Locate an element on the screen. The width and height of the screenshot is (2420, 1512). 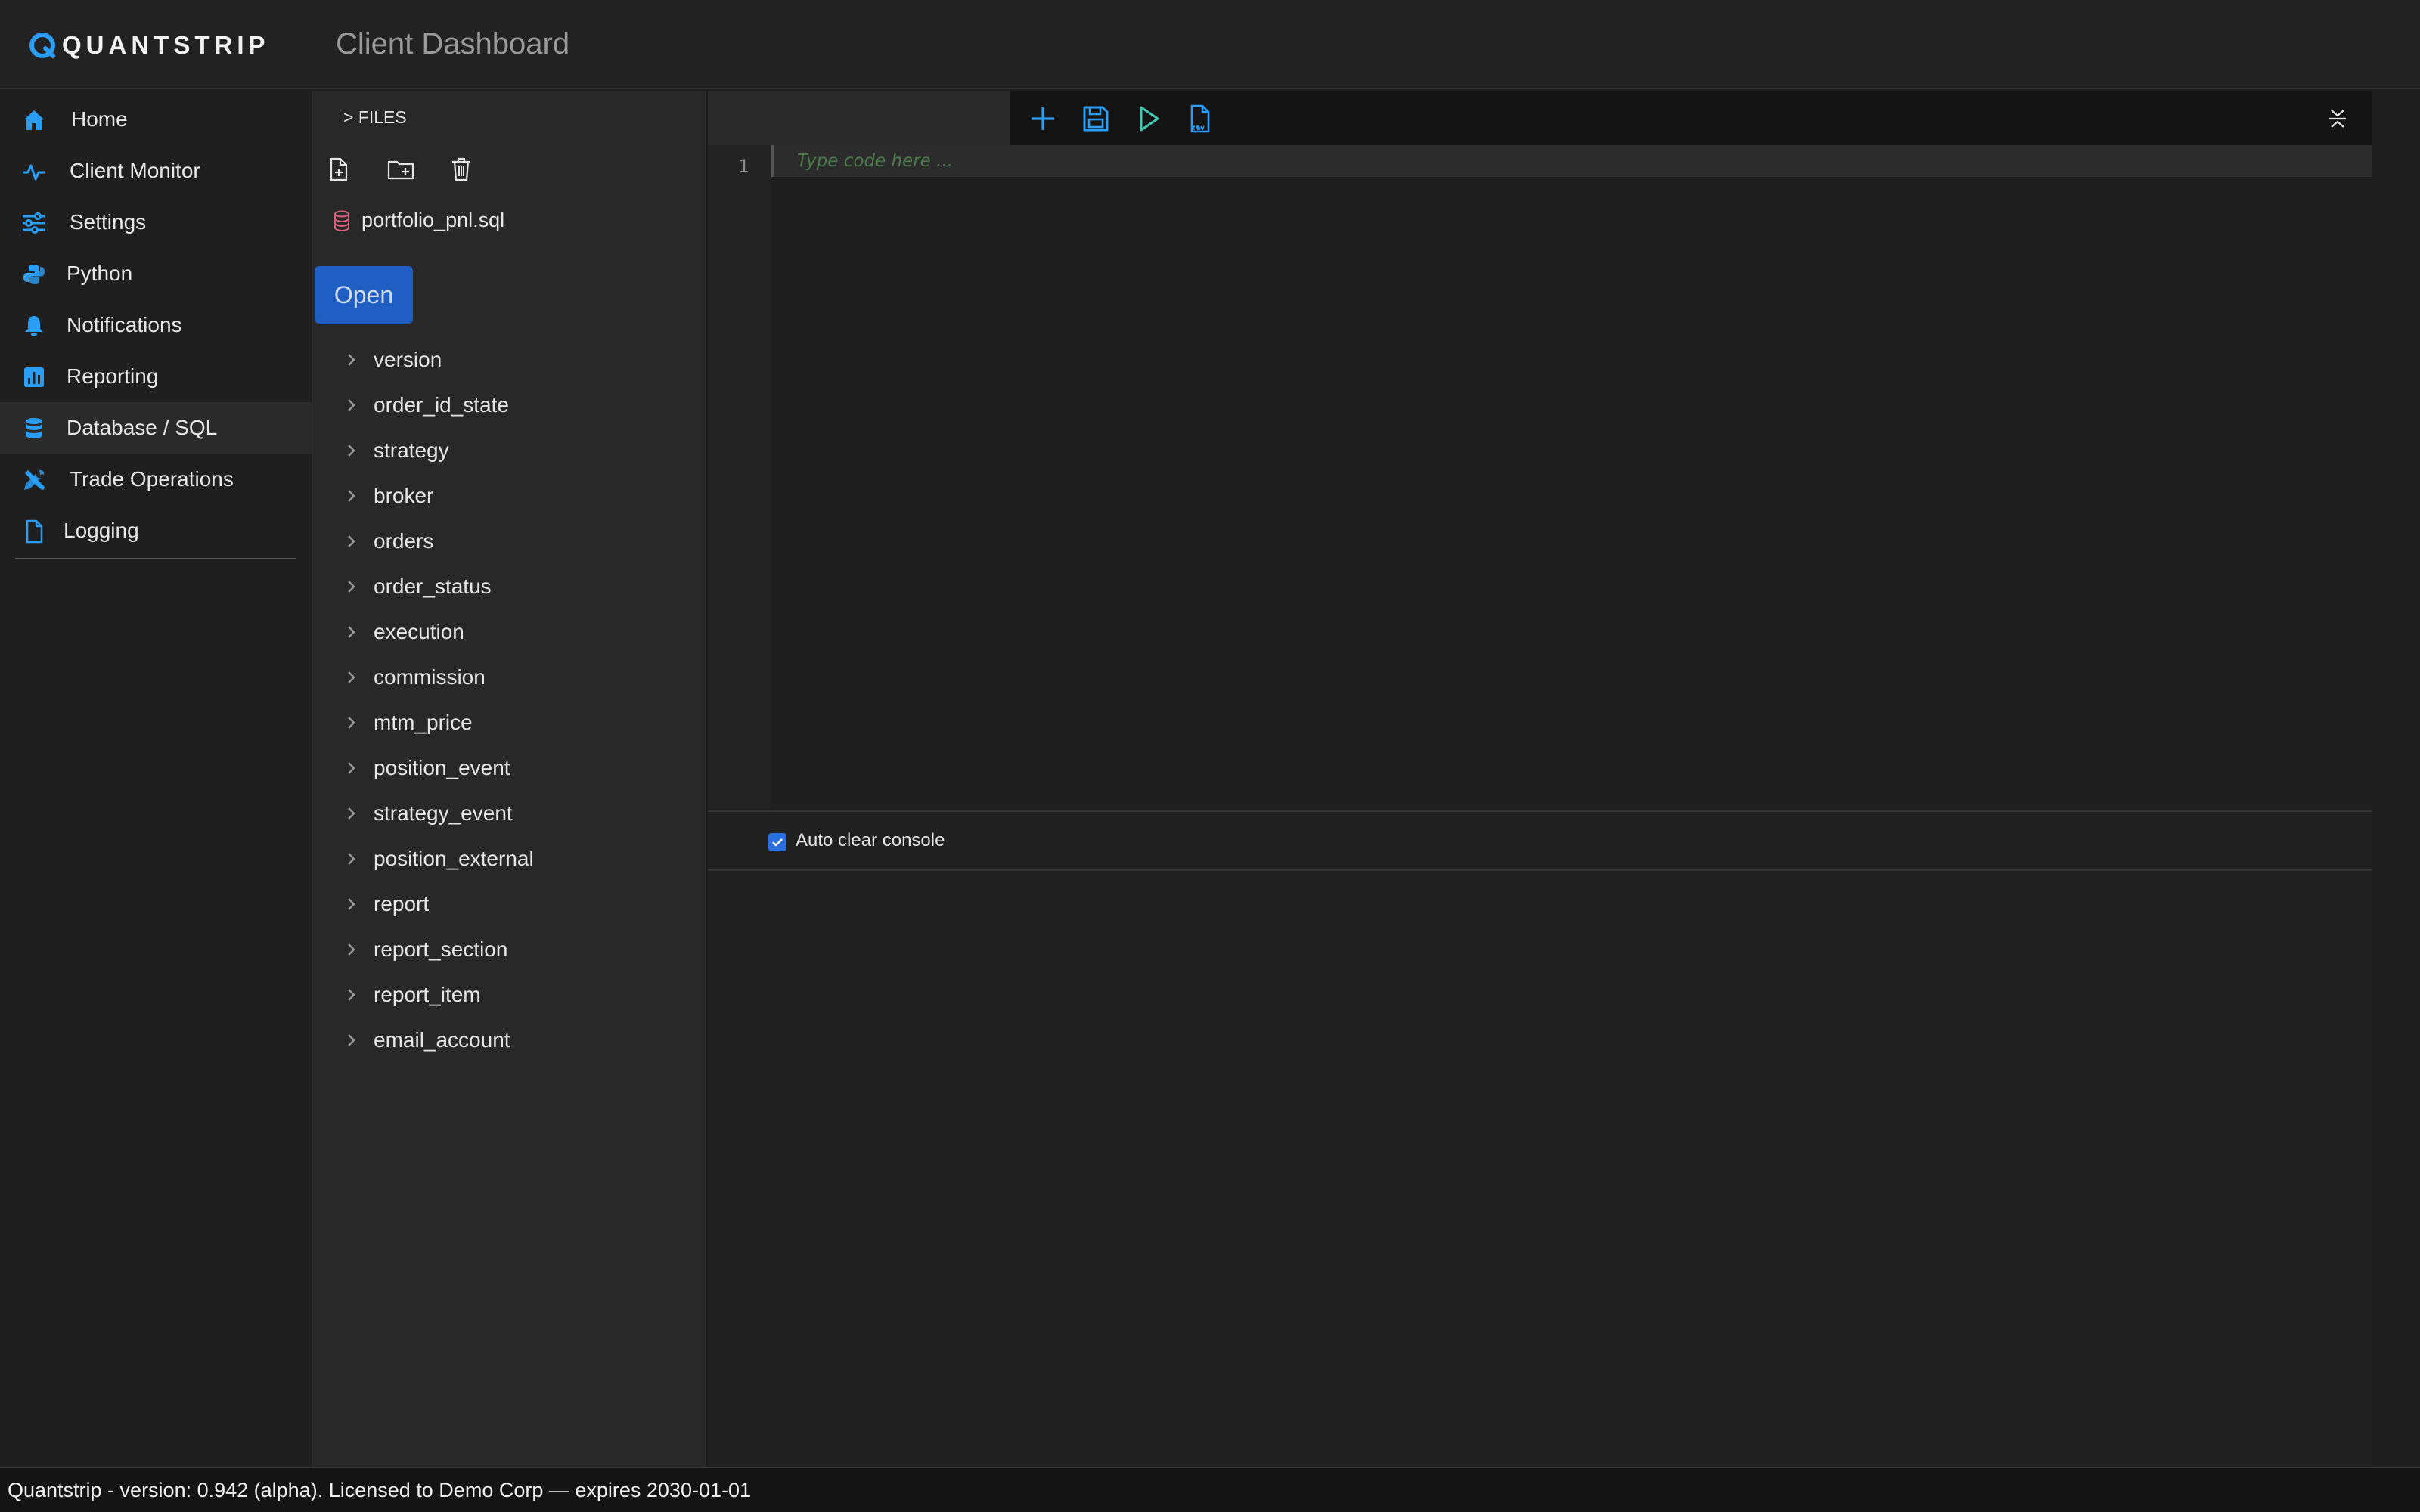
table-row: position_external is located at coordinates (509, 858).